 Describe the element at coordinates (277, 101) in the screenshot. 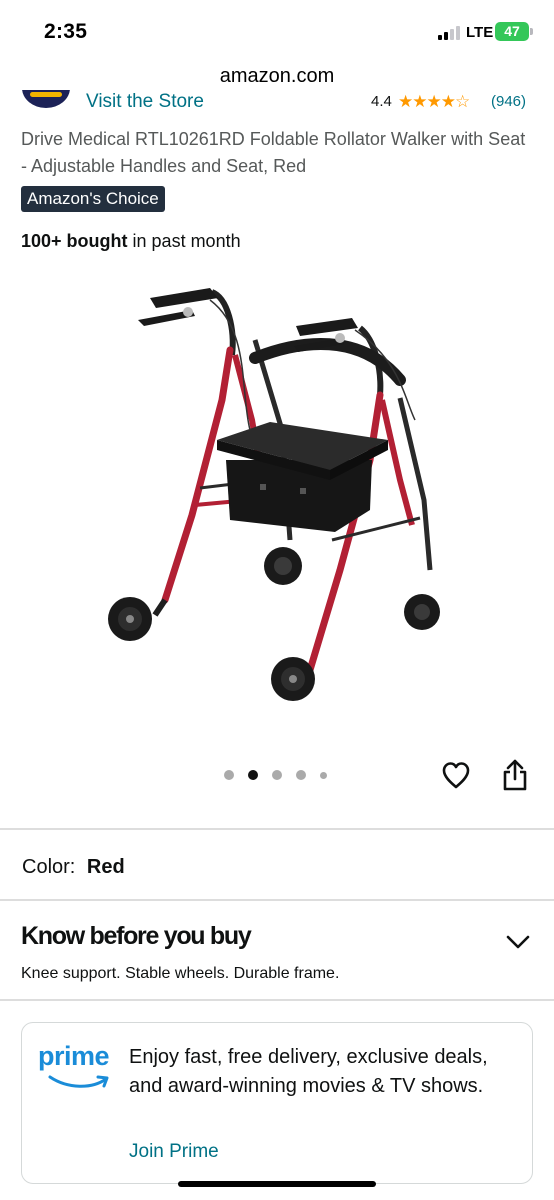

I see `store-row: Visit the Store 4.4 ★★★★☆ (946)` at that location.